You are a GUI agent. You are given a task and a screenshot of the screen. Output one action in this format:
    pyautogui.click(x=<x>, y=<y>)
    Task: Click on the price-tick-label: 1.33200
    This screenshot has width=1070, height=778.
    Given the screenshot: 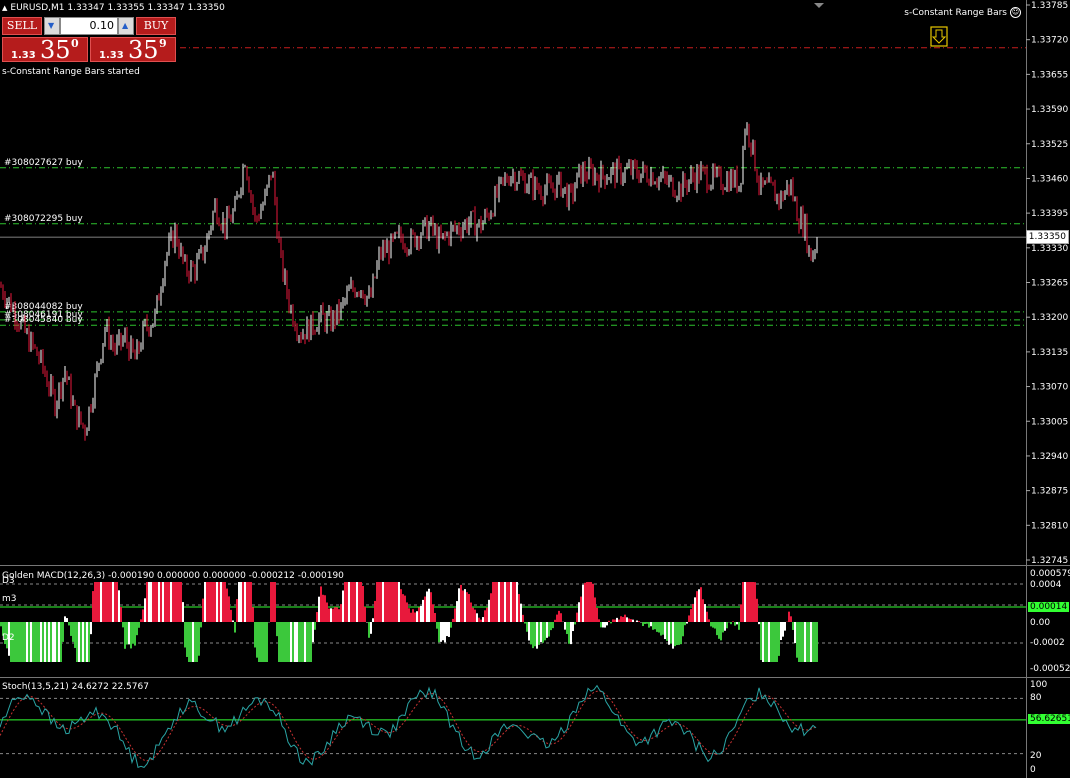 What is the action you would take?
    pyautogui.click(x=1049, y=318)
    